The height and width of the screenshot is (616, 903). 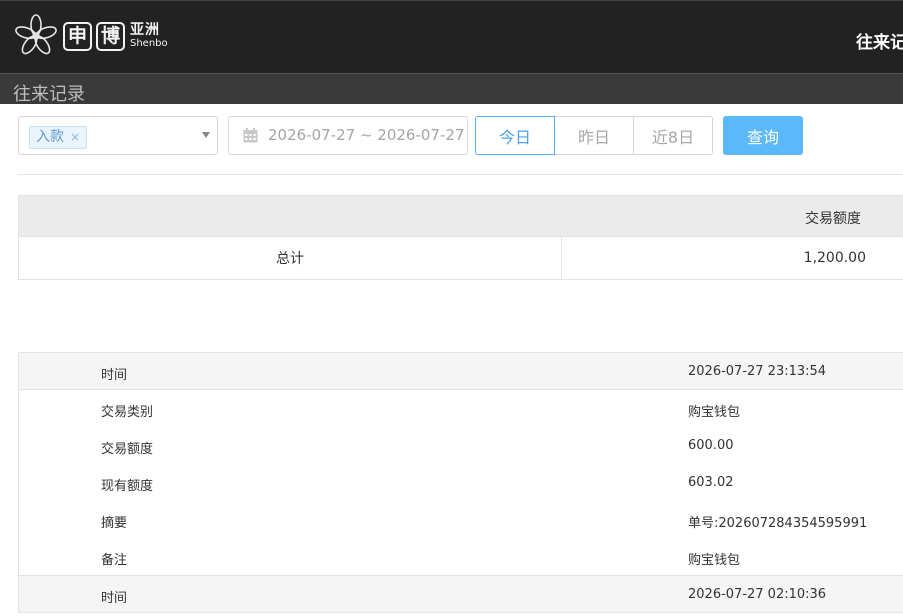 What do you see at coordinates (460, 408) in the screenshot?
I see `record-field-row: 交易类别 购宝钱包` at bounding box center [460, 408].